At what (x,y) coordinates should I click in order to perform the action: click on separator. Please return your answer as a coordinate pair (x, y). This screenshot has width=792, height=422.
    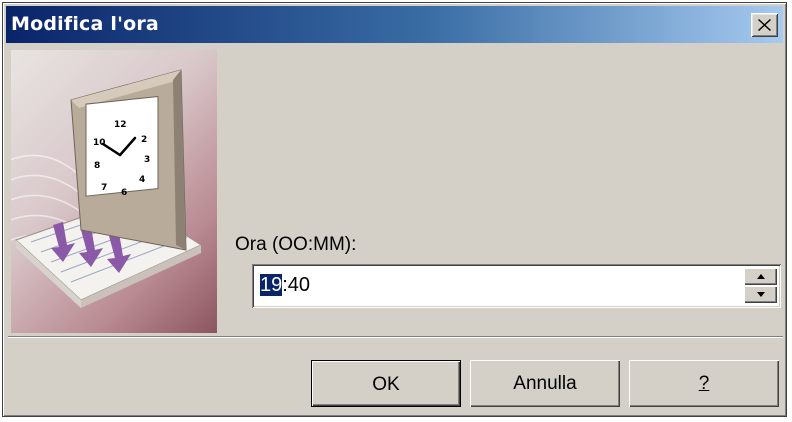
    Looking at the image, I should click on (395, 337).